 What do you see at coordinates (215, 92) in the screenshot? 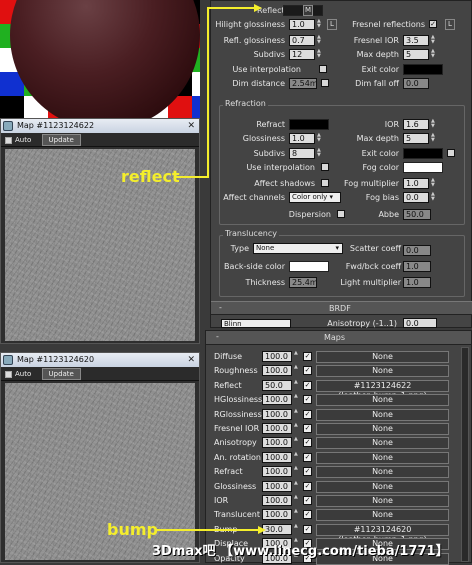
I see `reflect-arrow-line` at bounding box center [215, 92].